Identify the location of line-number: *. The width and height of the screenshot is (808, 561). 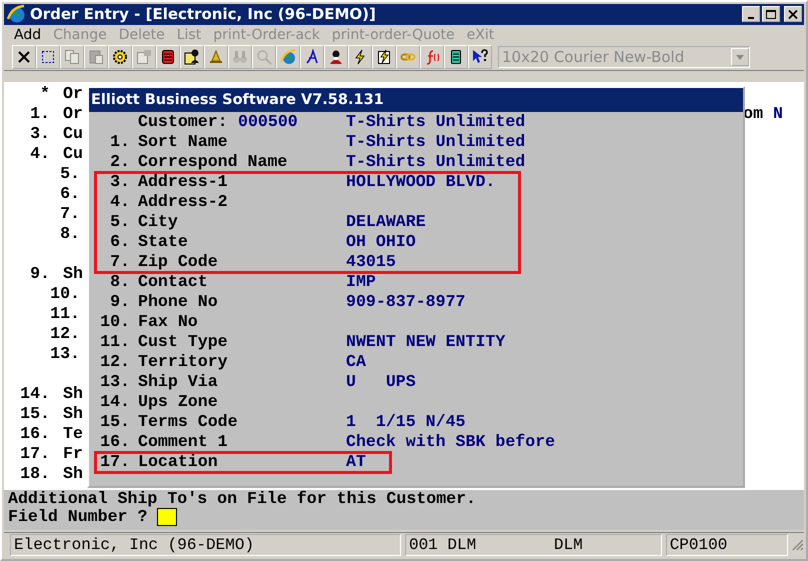
(44, 94).